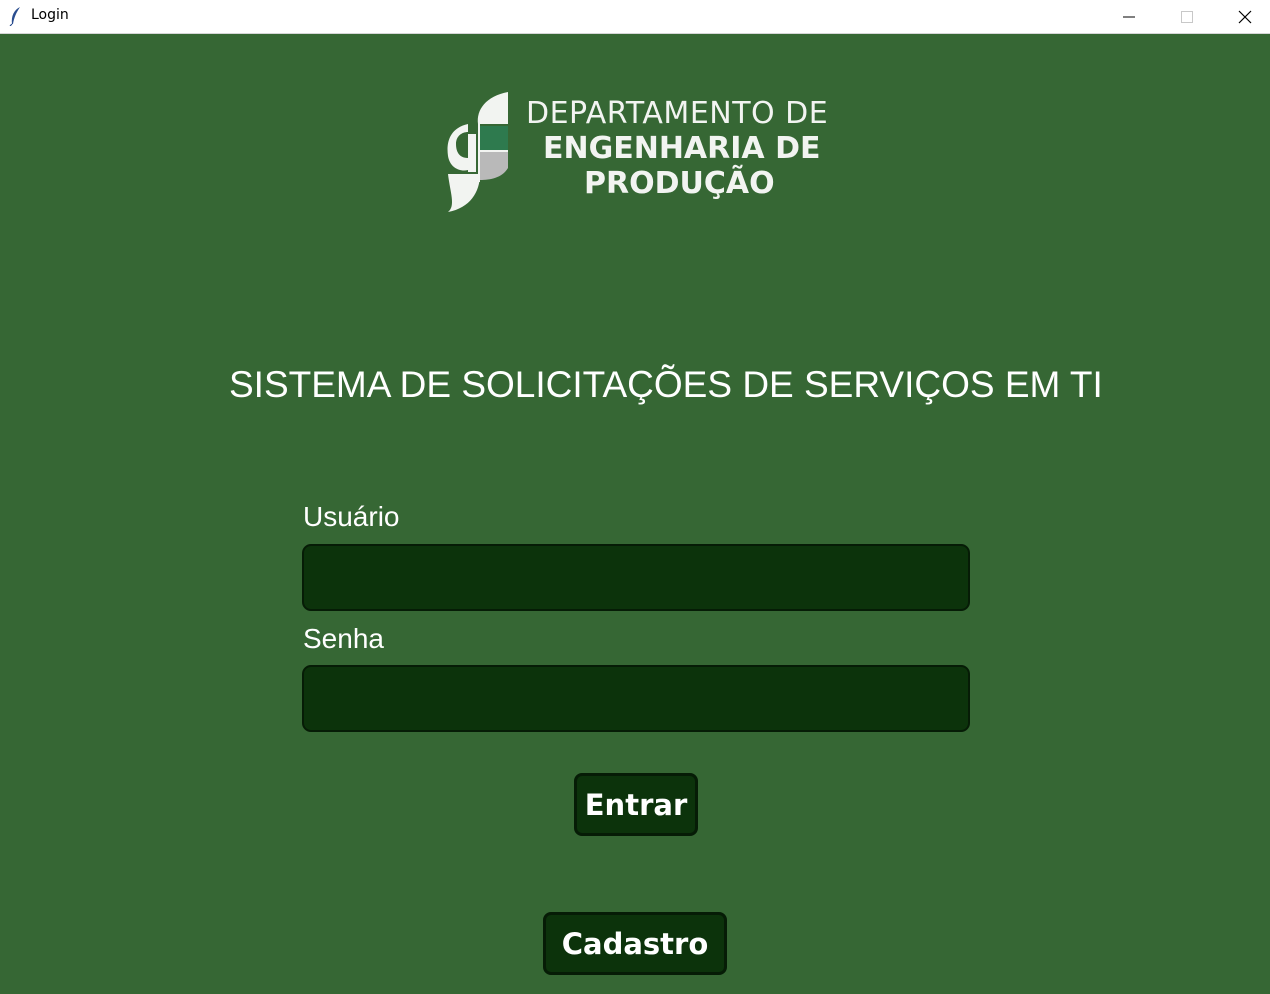 The height and width of the screenshot is (994, 1270). Describe the element at coordinates (677, 113) in the screenshot. I see `logo-text-line1: DEPARTAMENTO DE` at that location.